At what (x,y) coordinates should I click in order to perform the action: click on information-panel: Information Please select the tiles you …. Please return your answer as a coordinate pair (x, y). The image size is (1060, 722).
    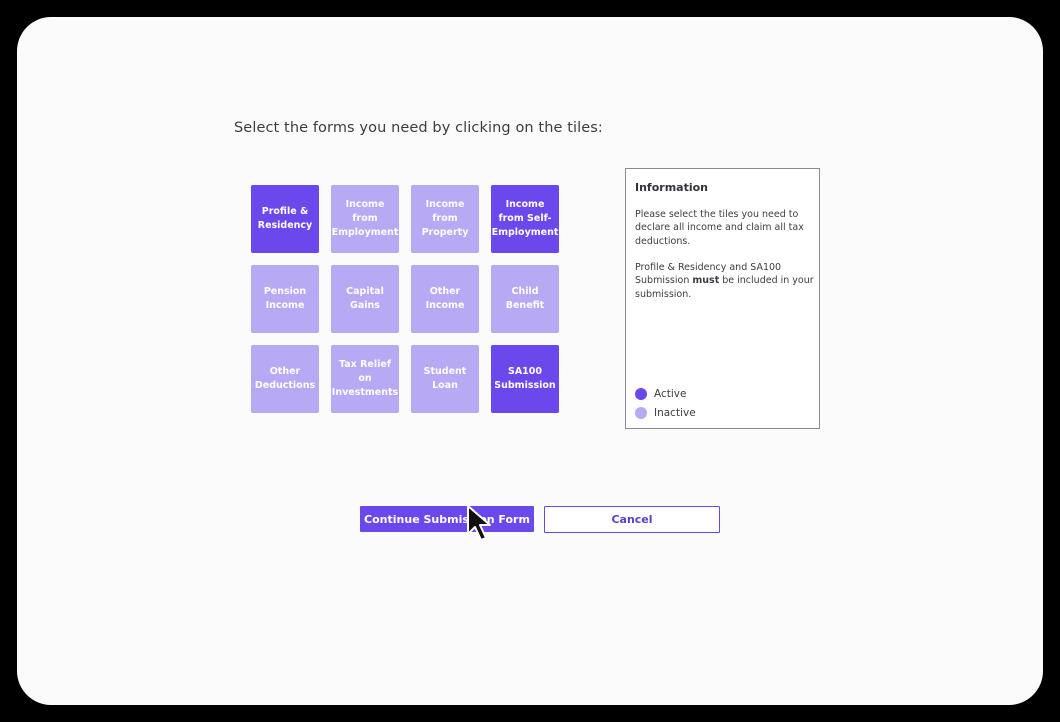
    Looking at the image, I should click on (722, 298).